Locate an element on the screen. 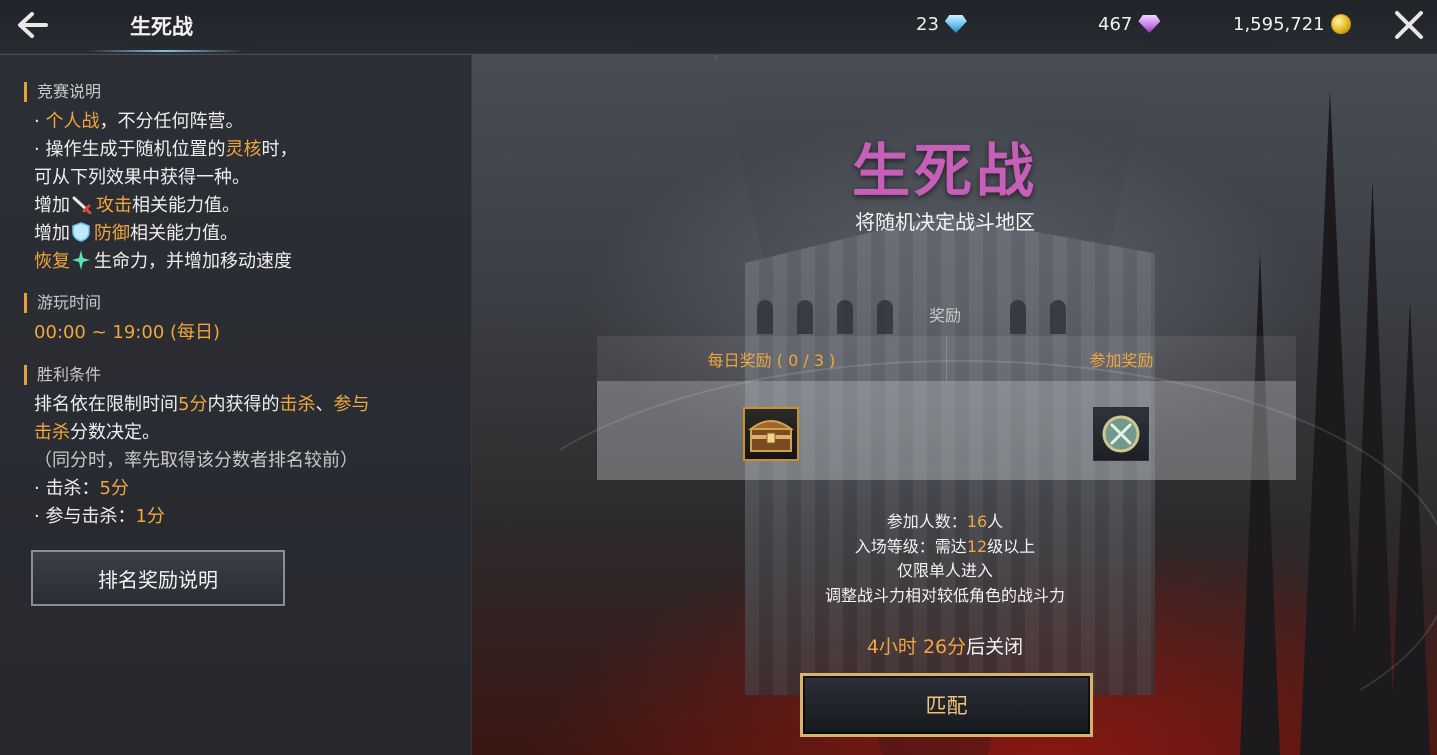  daily-reward-item is located at coordinates (771, 434).